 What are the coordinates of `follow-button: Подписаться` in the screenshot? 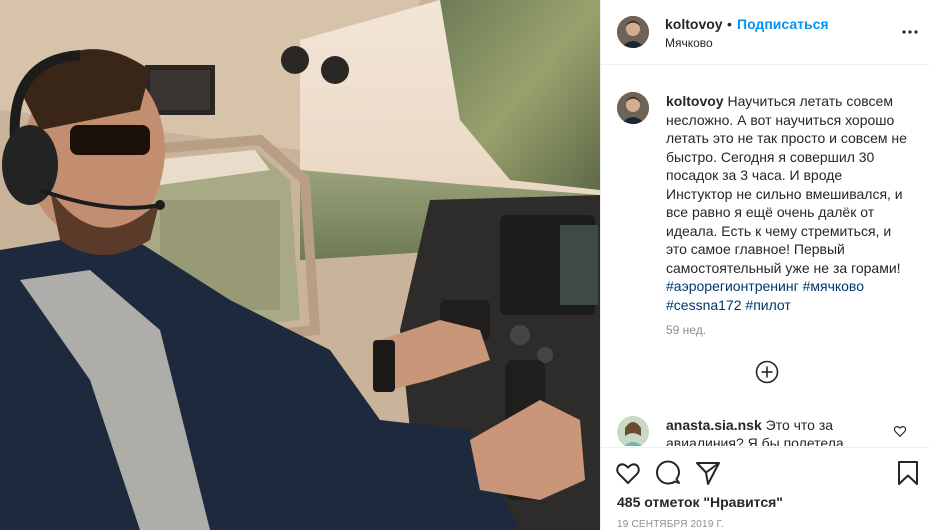 It's located at (783, 24).